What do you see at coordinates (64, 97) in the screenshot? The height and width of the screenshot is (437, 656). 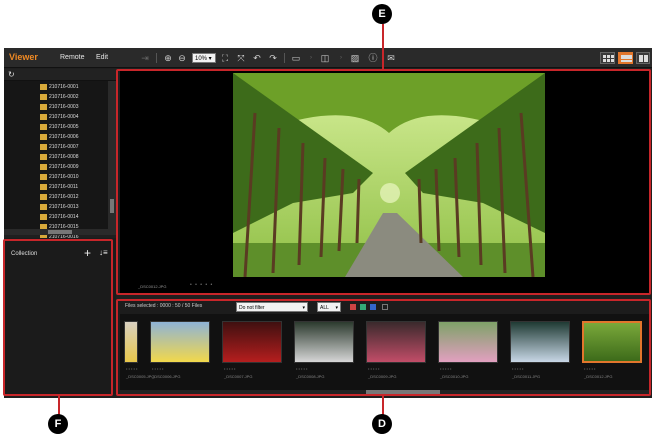 I see `folder-label: 210716-0002` at bounding box center [64, 97].